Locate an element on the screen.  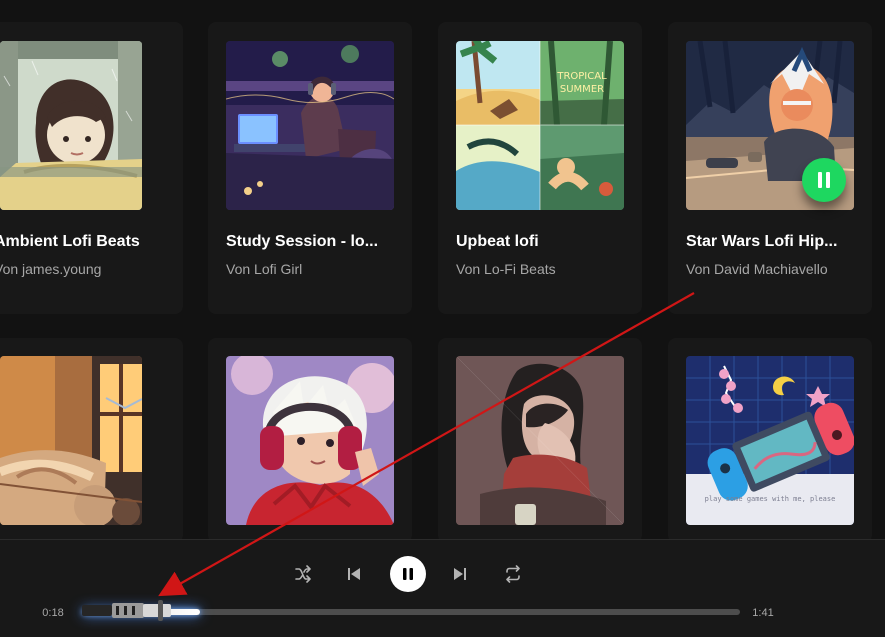
play-pause-button is located at coordinates (408, 574).